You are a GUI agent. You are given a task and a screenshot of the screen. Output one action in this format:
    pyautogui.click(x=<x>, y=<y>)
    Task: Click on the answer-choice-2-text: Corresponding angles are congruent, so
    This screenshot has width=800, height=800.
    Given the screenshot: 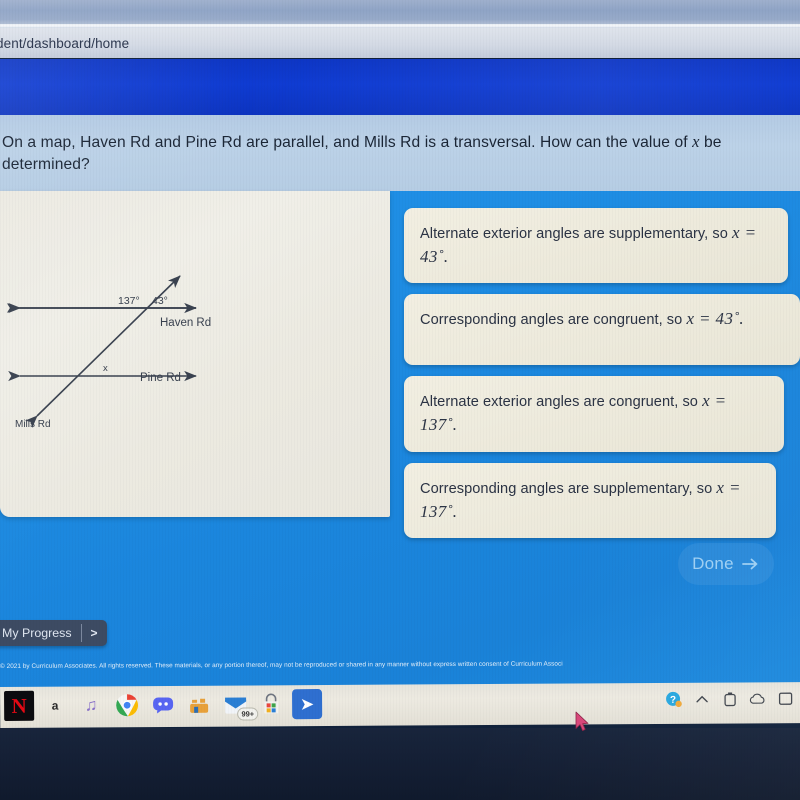 What is the action you would take?
    pyautogui.click(x=553, y=320)
    